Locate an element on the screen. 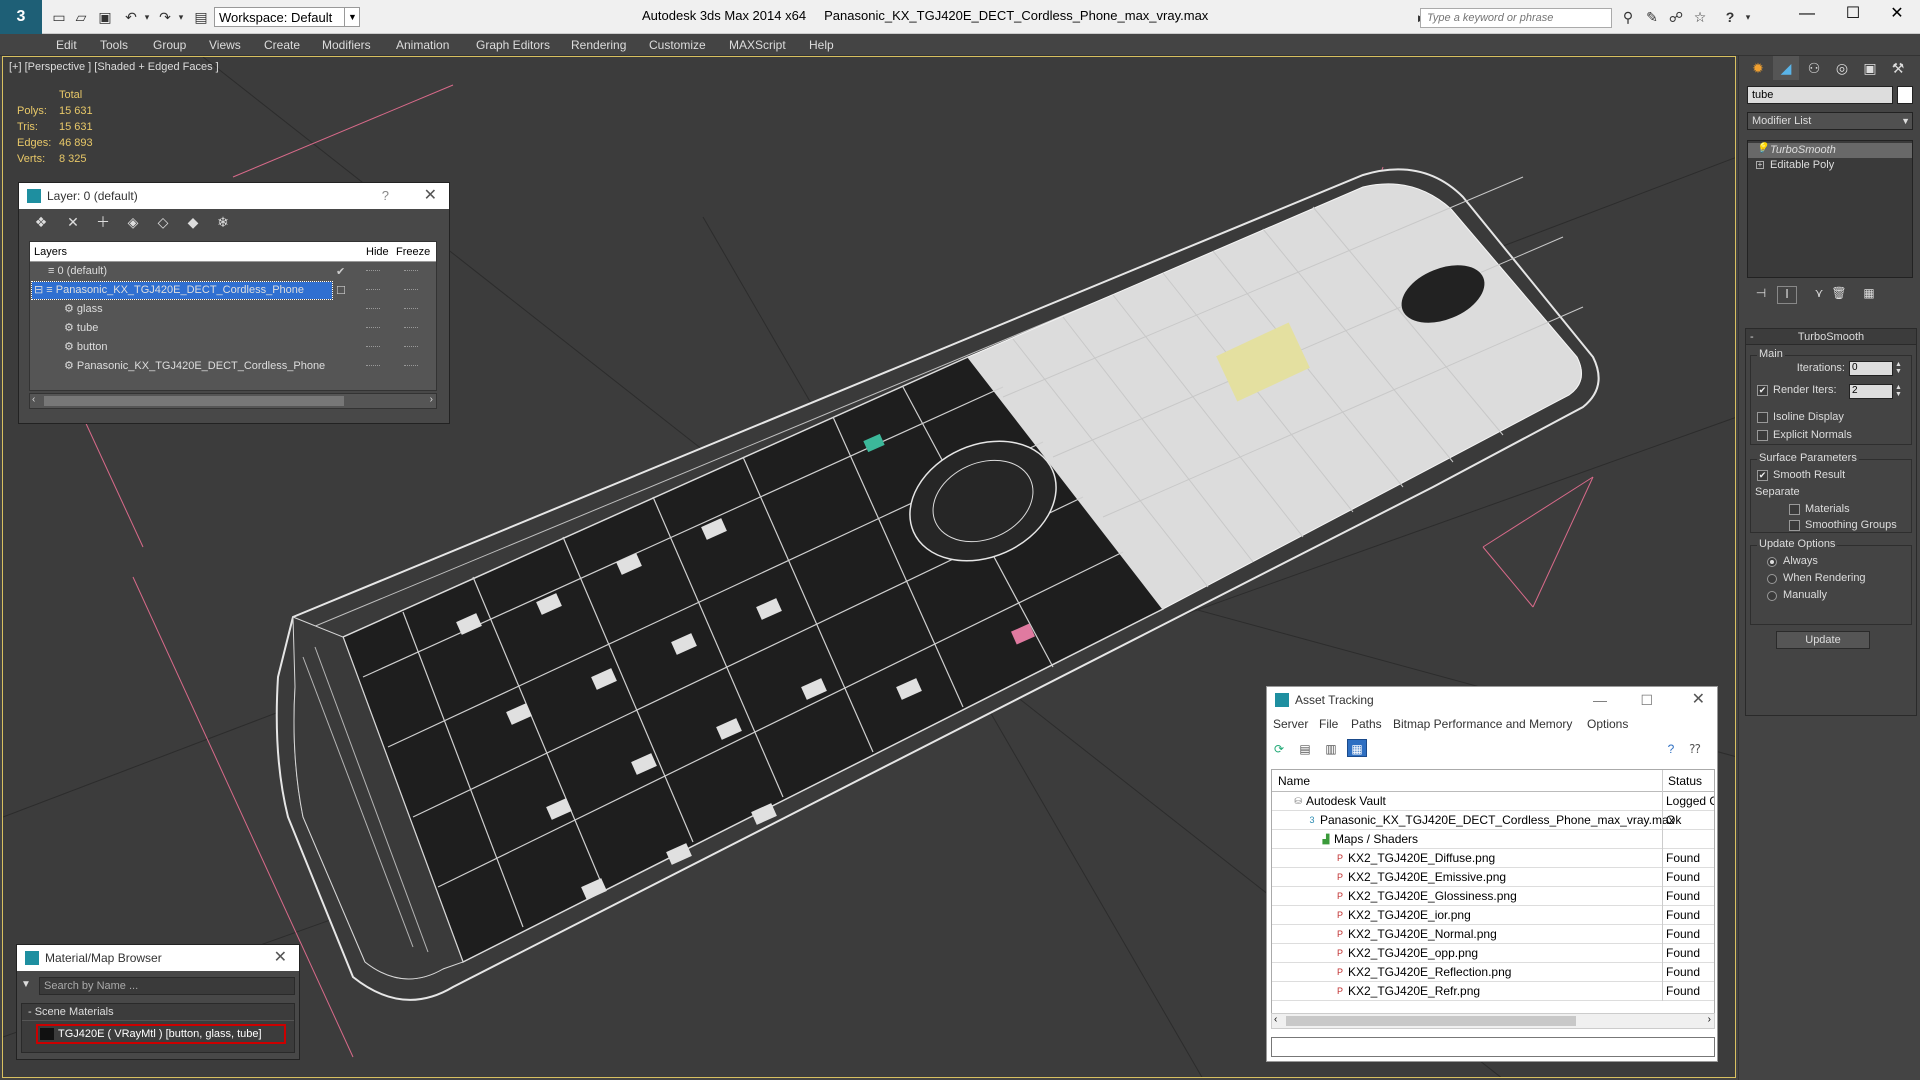  object-name-field: tube is located at coordinates (1820, 95).